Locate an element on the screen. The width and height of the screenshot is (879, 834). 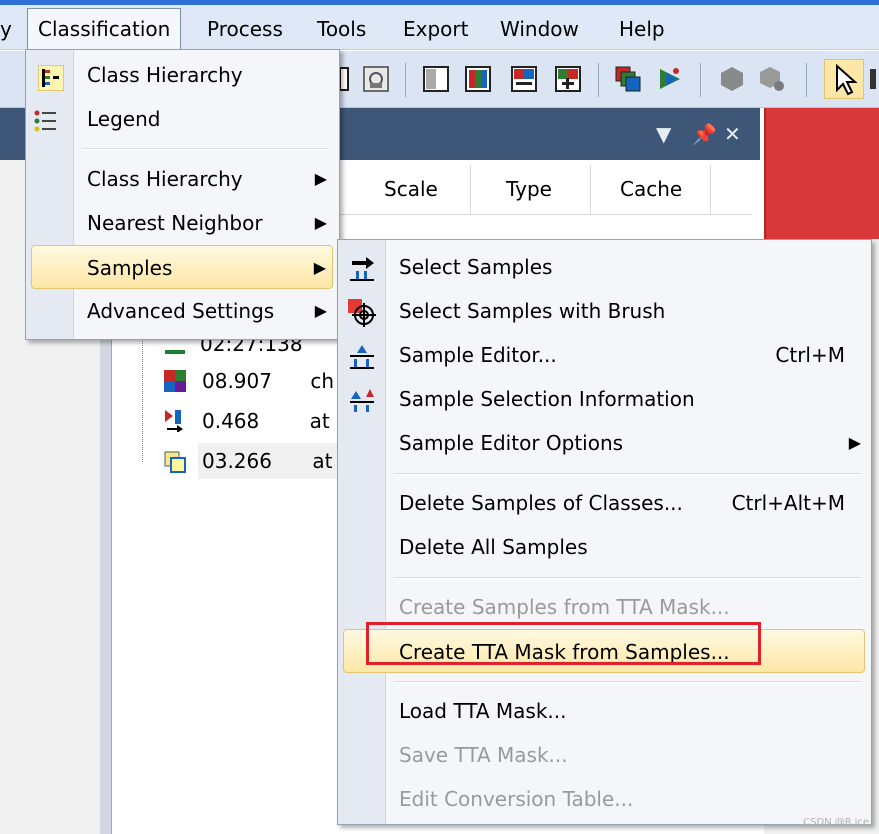
panel-close-icon: ✕ is located at coordinates (732, 134).